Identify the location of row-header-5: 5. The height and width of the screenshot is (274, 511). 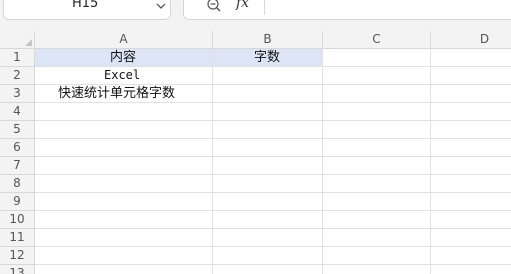
(17, 130).